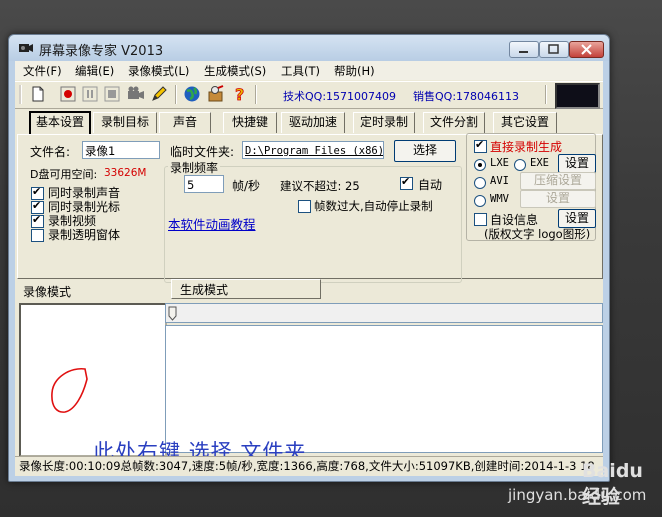 The image size is (662, 517). I want to click on compress-settings-button: 压缩设置, so click(558, 181).